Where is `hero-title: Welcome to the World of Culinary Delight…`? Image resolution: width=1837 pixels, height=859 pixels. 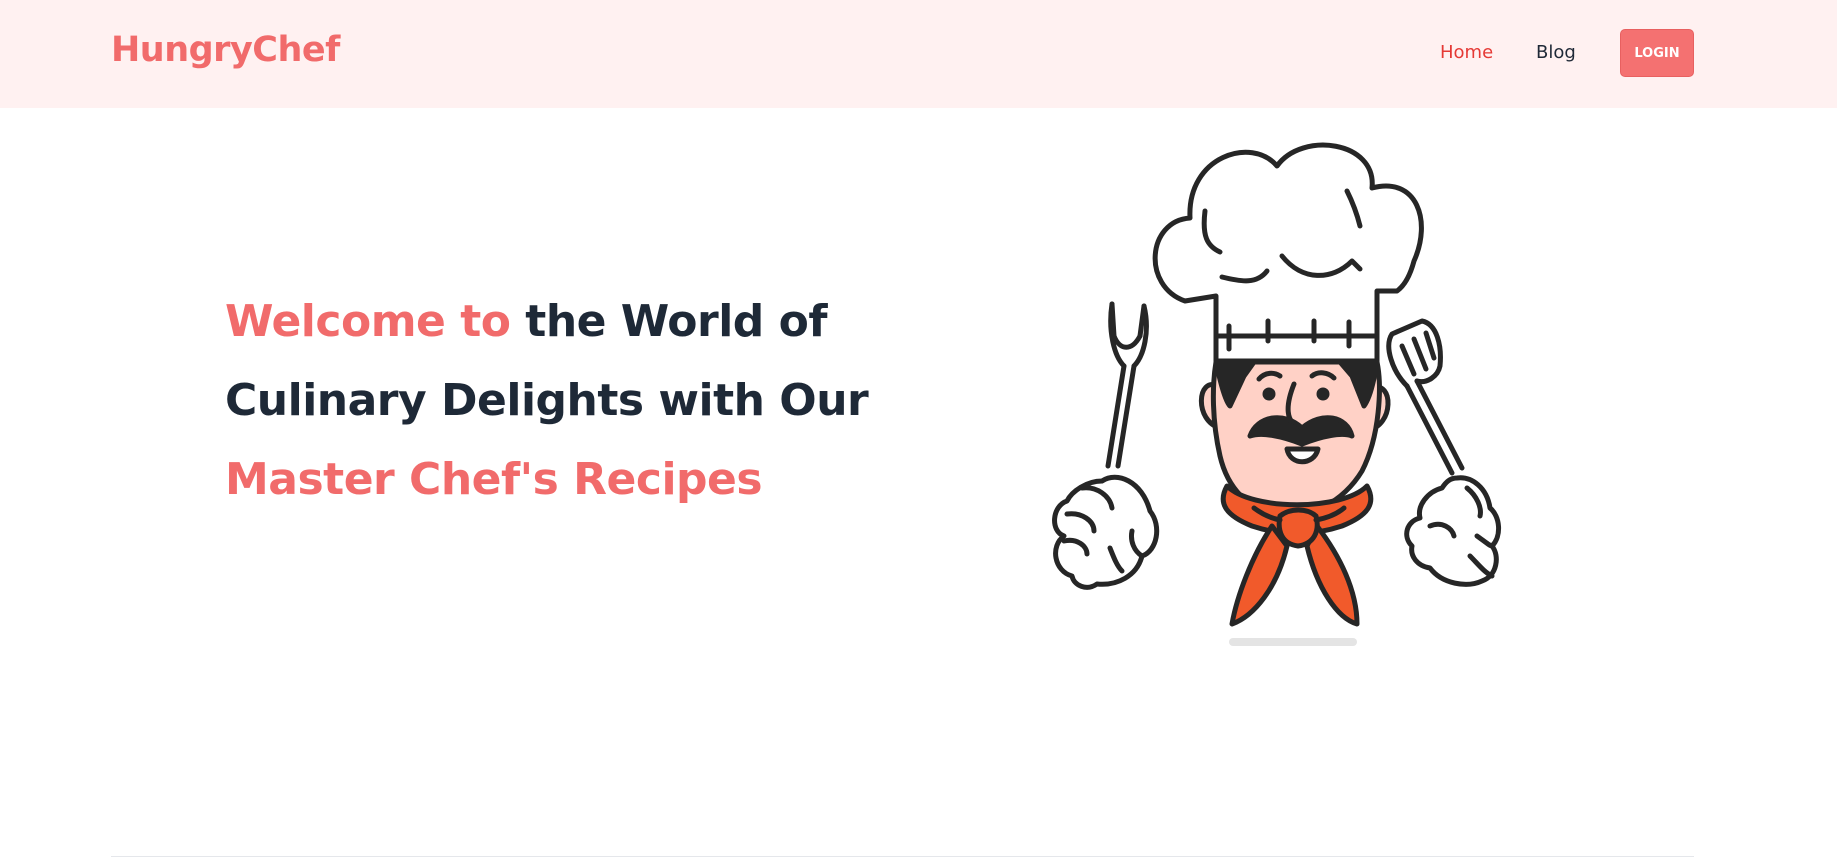 hero-title: Welcome to the World of Culinary Delight… is located at coordinates (547, 400).